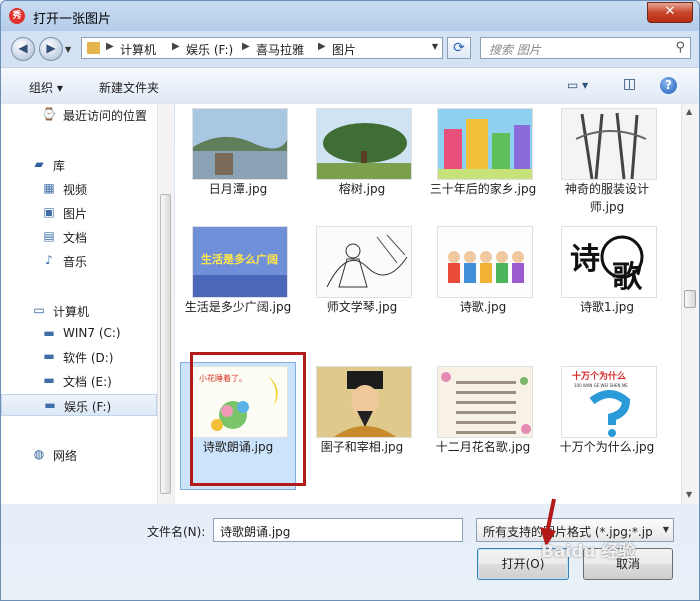 The image size is (700, 601). Describe the element at coordinates (176, 532) in the screenshot. I see `filename-label: 文件名(N):` at that location.